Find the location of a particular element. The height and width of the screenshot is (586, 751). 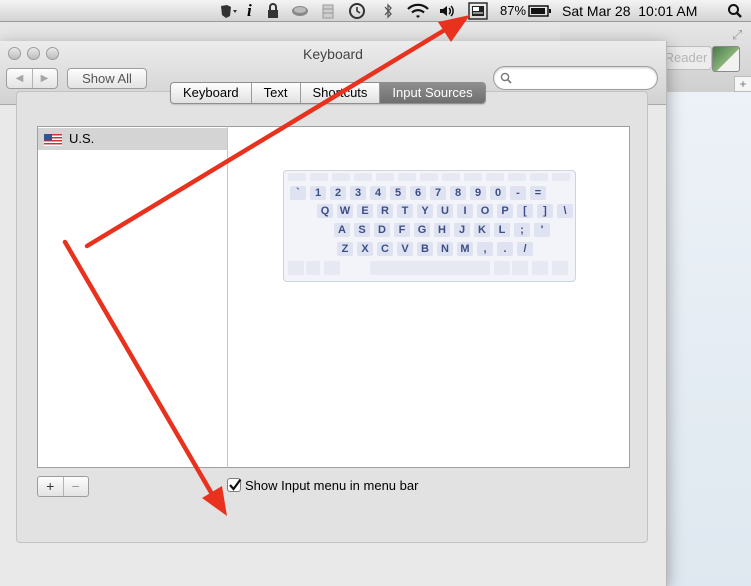

evernote-icon is located at coordinates (229, 11).